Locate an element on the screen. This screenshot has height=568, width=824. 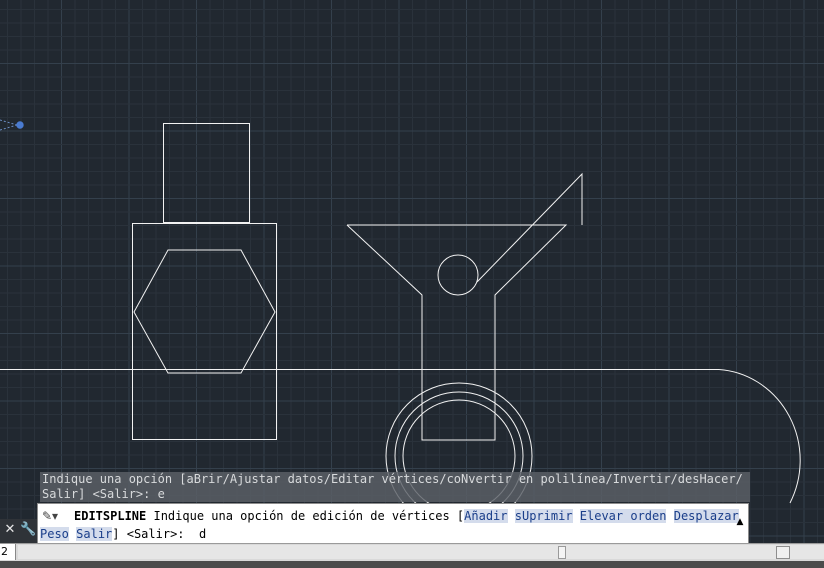
scrollbar-box is located at coordinates (783, 552).